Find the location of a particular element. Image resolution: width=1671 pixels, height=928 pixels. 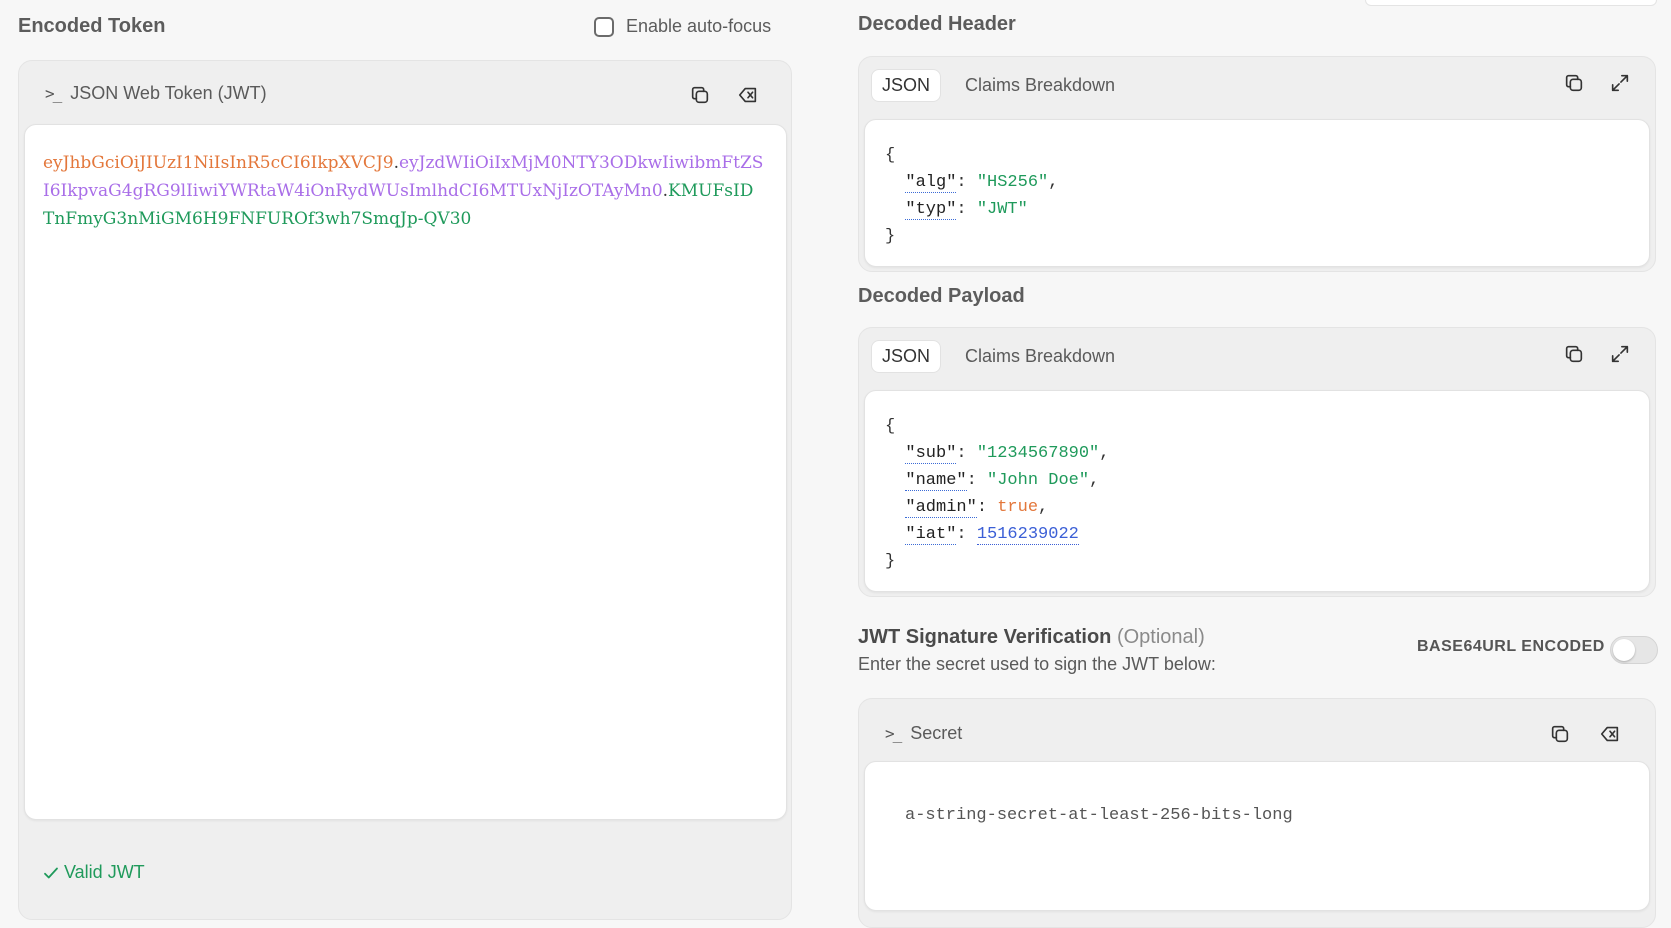

decoded-payload-title: Decoded Payload is located at coordinates (941, 296).